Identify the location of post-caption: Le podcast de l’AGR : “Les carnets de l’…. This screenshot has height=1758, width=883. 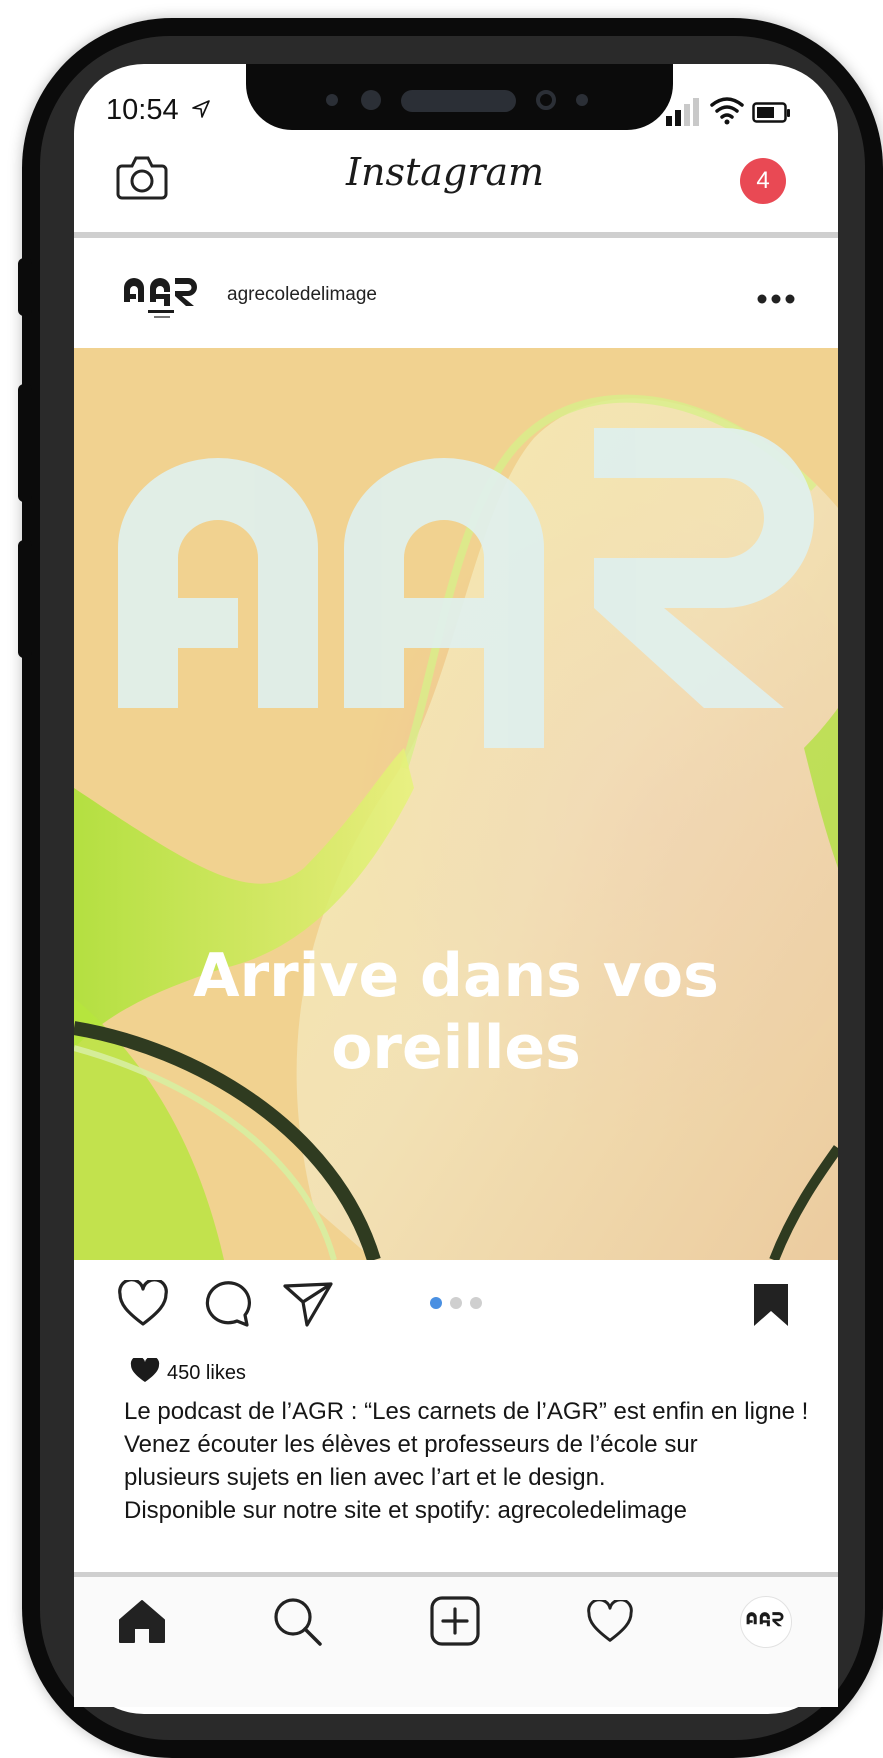
(474, 1461).